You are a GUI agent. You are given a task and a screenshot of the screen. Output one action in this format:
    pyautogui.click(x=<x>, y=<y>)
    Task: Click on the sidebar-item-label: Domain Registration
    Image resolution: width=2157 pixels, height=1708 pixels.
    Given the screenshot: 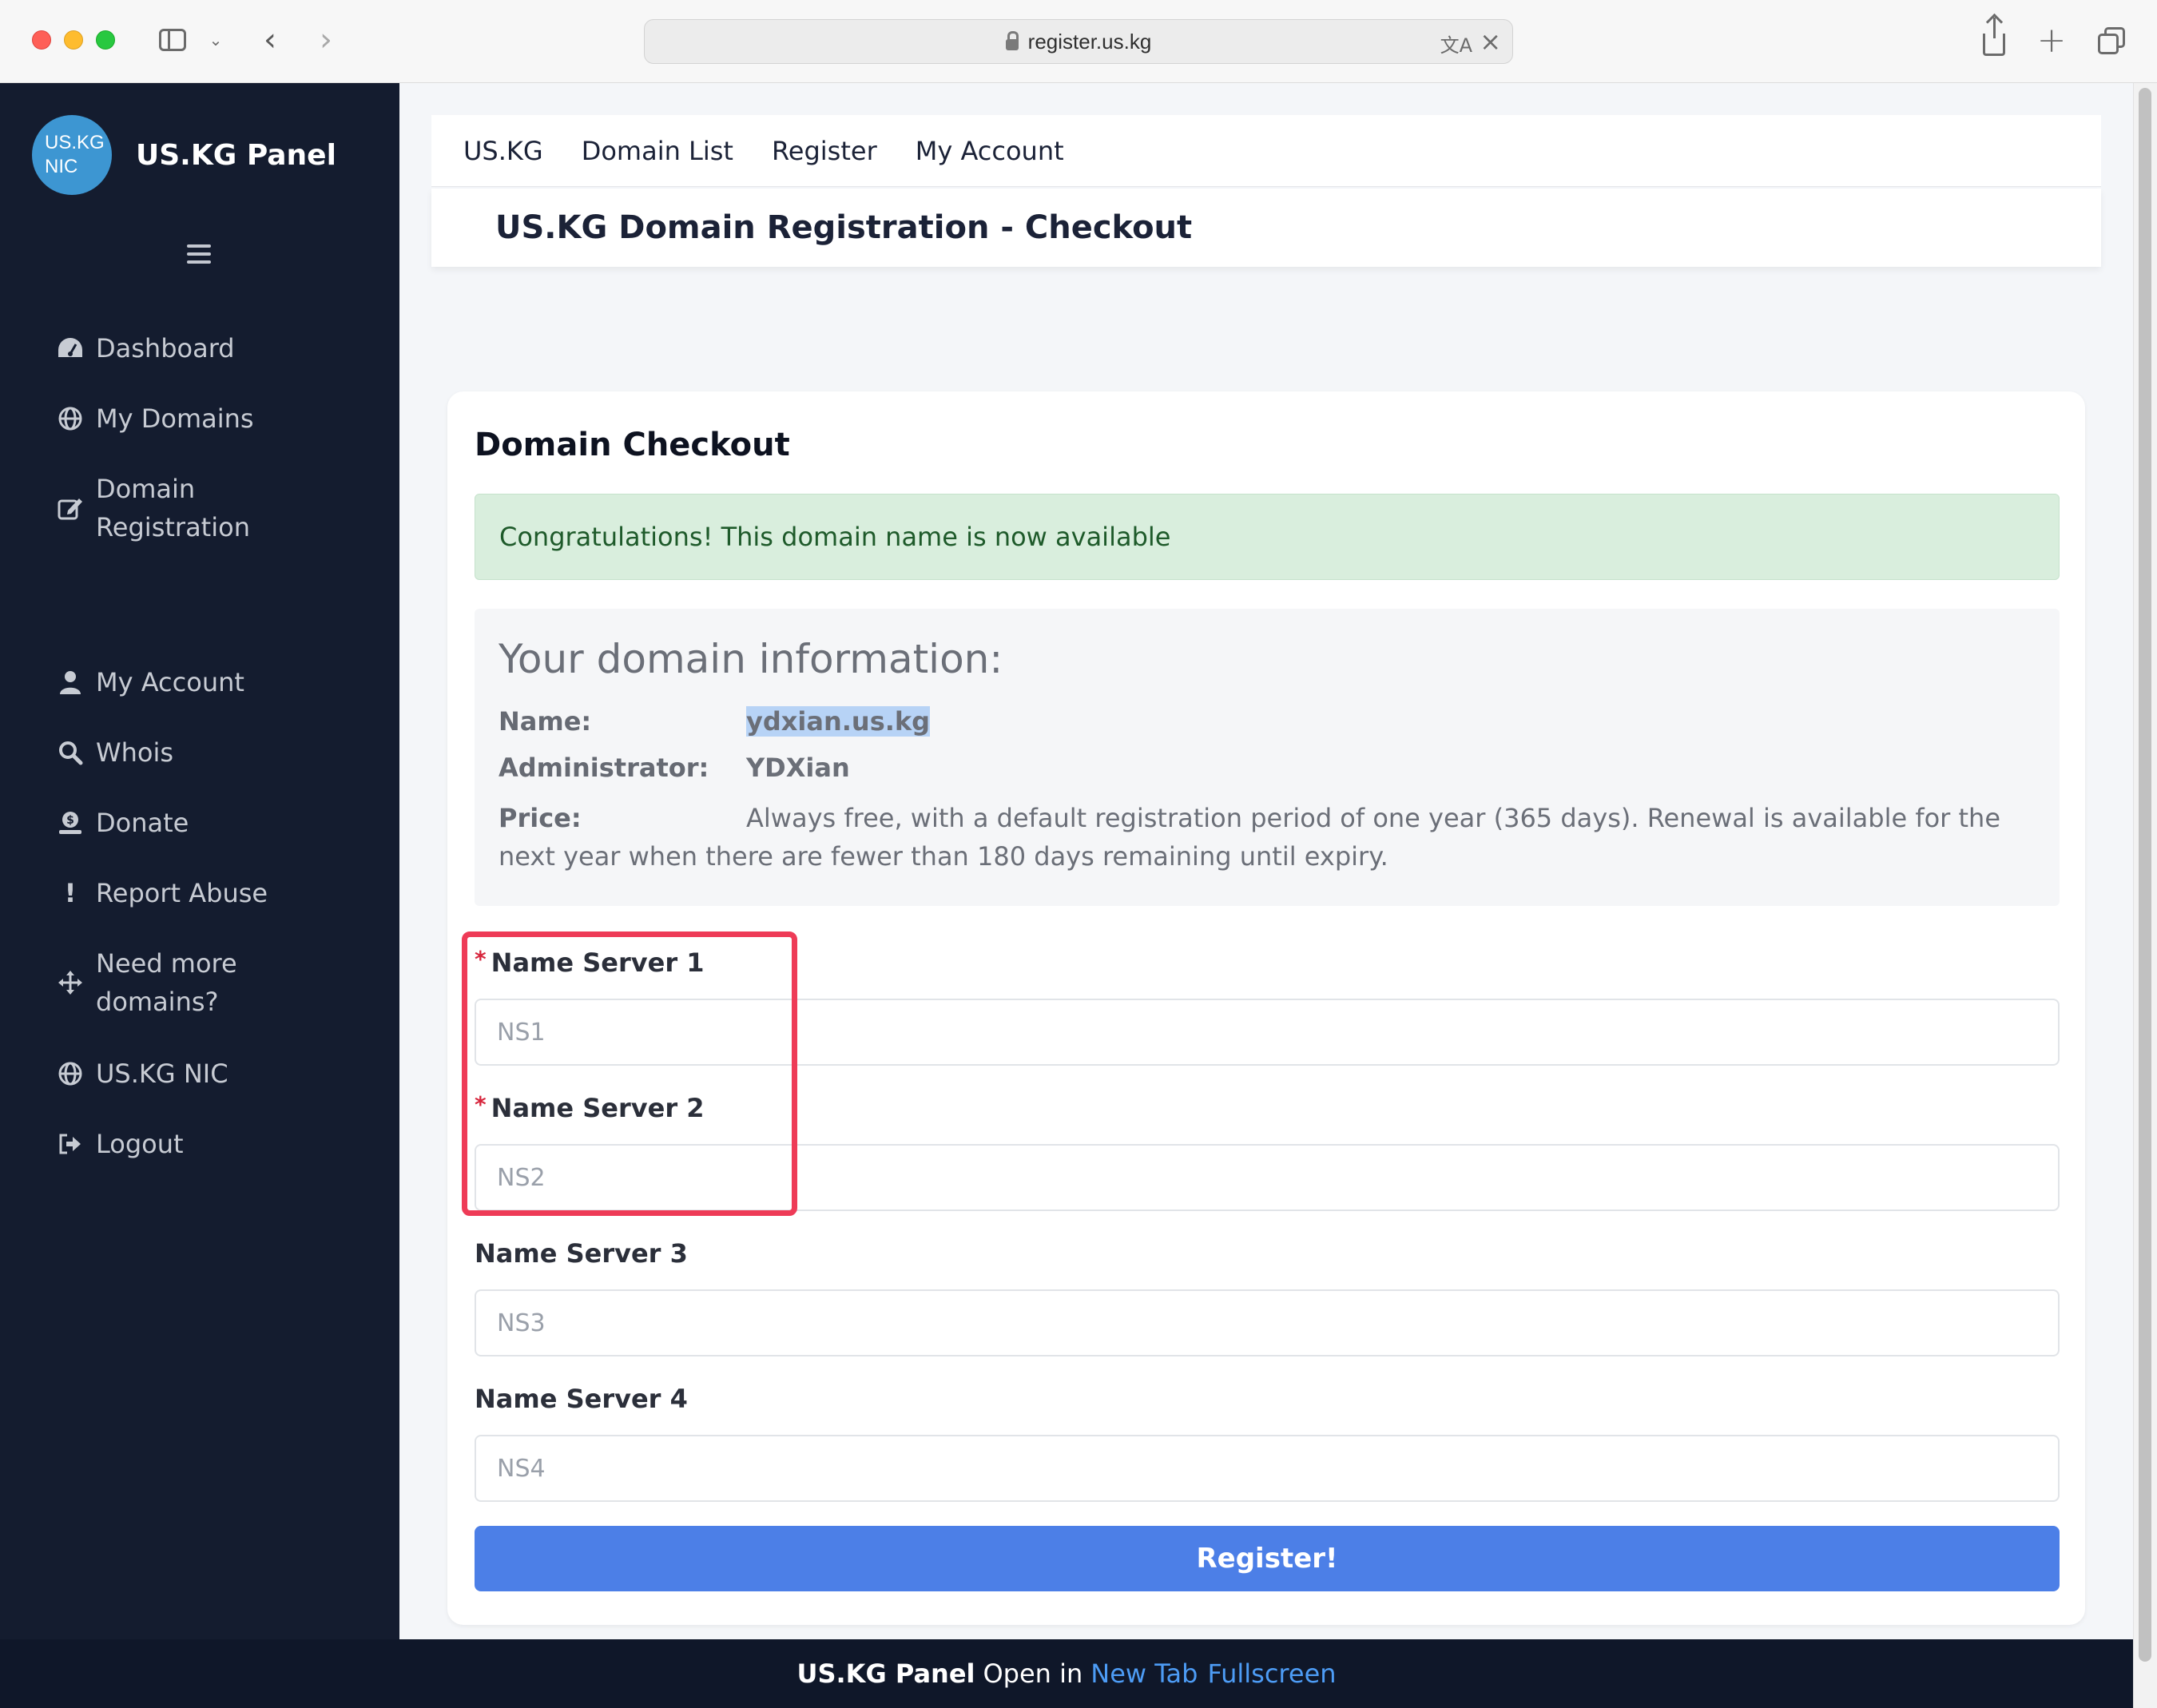 What is the action you would take?
    pyautogui.click(x=173, y=508)
    